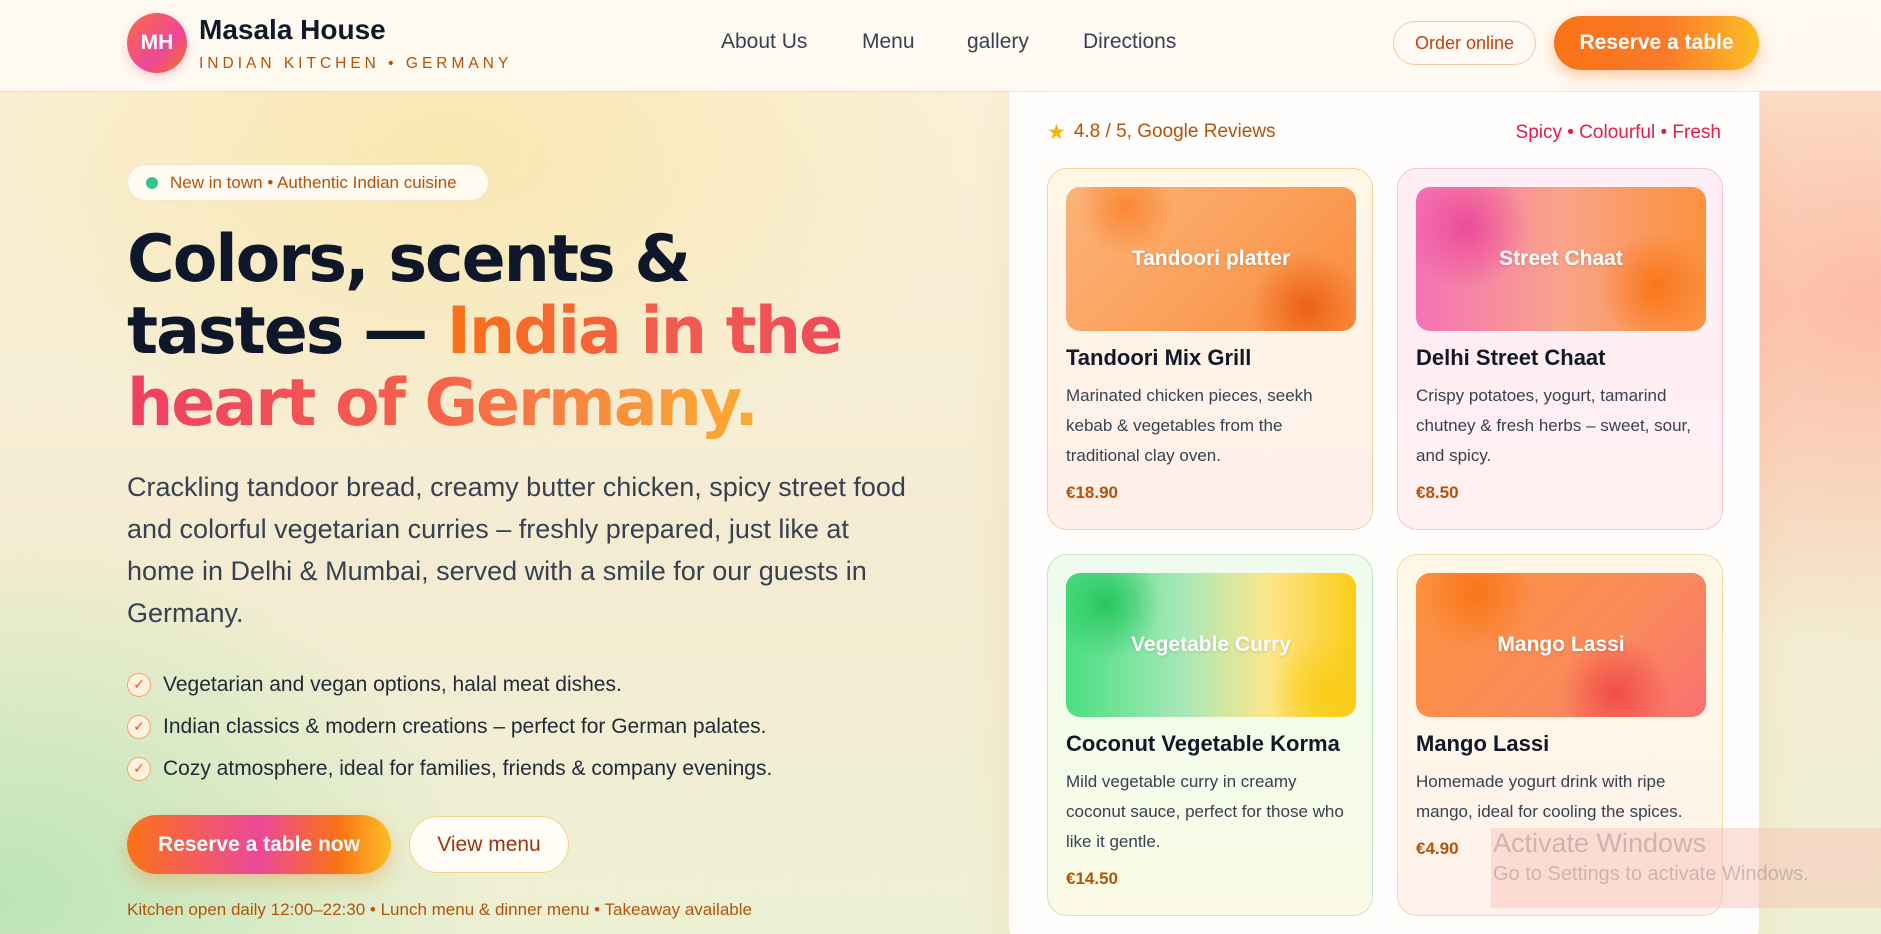 The image size is (1881, 934). I want to click on dish-image-label: Street Chaat, so click(1561, 258).